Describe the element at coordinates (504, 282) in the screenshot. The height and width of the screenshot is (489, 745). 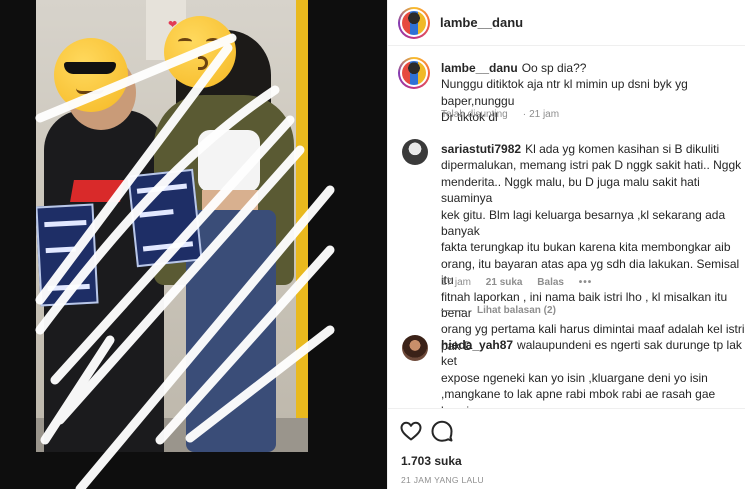
I see `comment-likes: 21 suka` at that location.